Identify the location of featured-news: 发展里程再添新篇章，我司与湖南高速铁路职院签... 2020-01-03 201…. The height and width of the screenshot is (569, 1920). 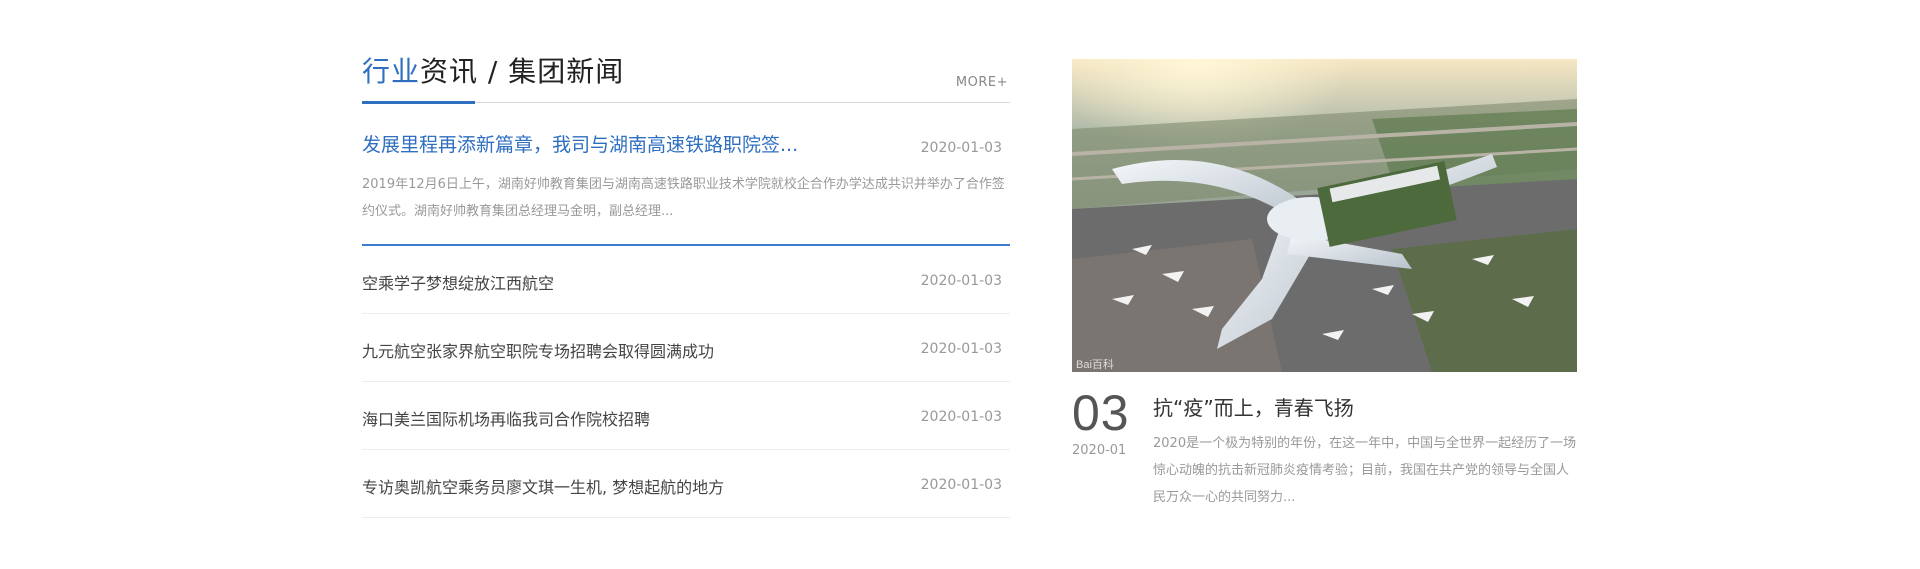
(686, 174).